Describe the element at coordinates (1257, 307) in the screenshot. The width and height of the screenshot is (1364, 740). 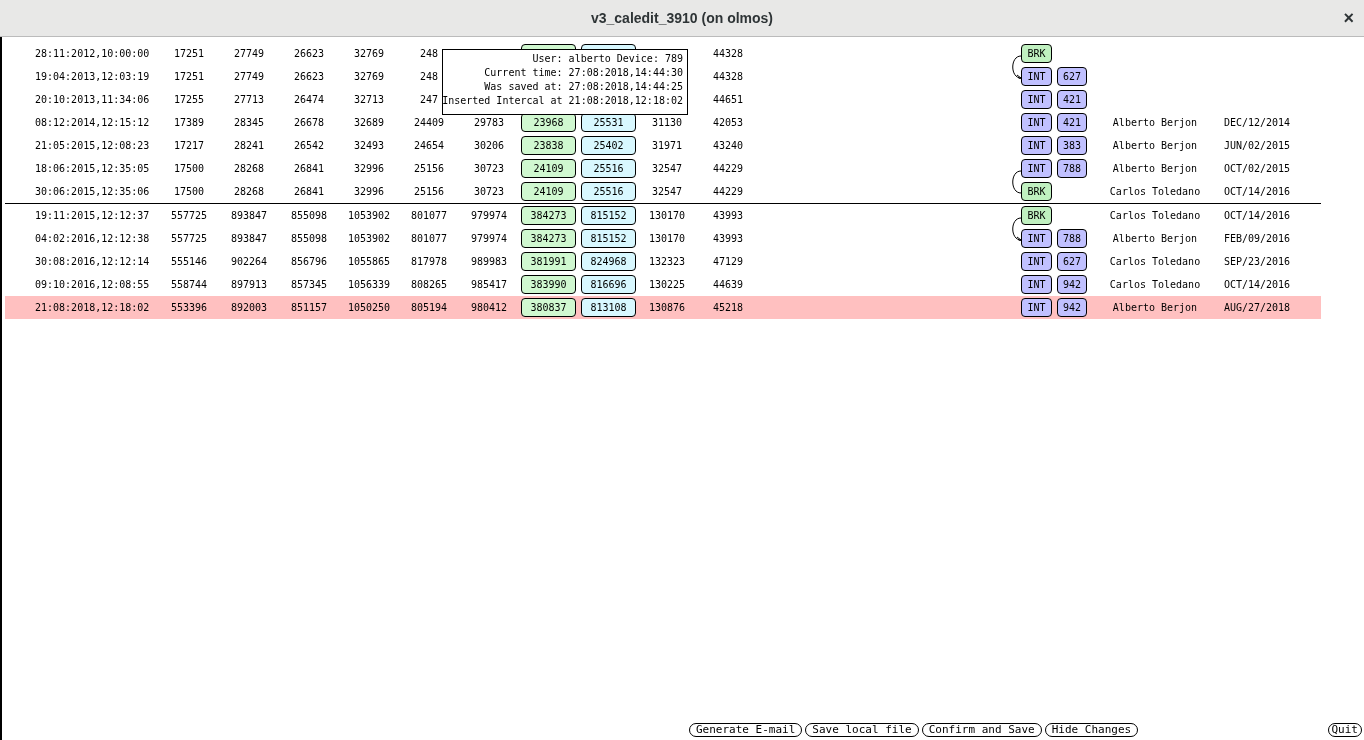
I see `date-cell: AUG/27/2018` at that location.